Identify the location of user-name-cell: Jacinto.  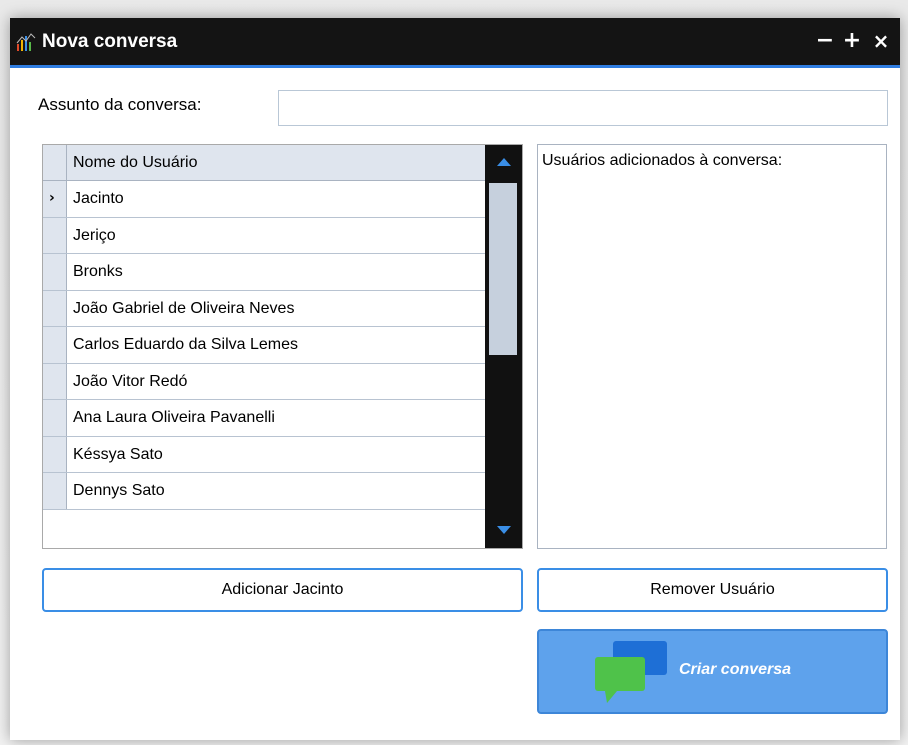
(98, 198).